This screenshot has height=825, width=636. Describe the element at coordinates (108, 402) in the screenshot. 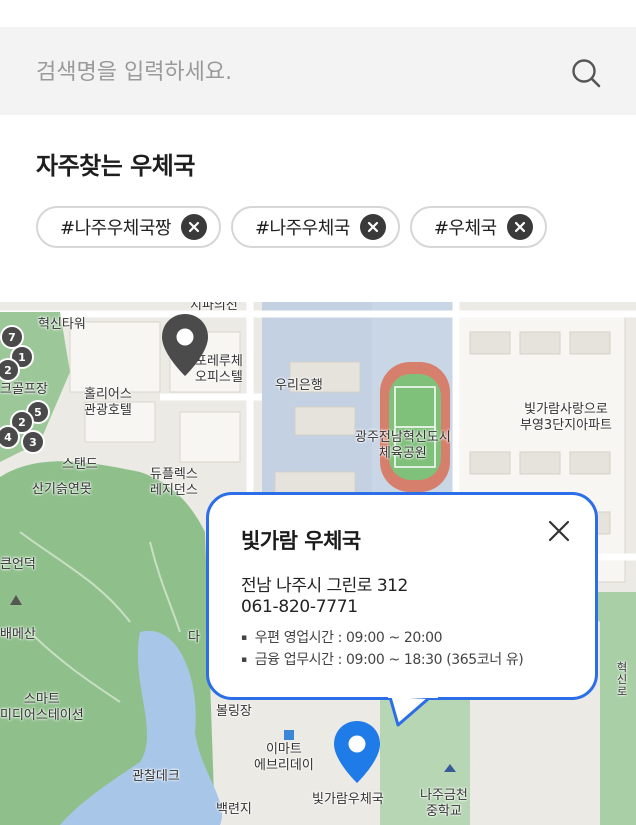

I see `map-label: 홀리어스 관광호텔` at that location.